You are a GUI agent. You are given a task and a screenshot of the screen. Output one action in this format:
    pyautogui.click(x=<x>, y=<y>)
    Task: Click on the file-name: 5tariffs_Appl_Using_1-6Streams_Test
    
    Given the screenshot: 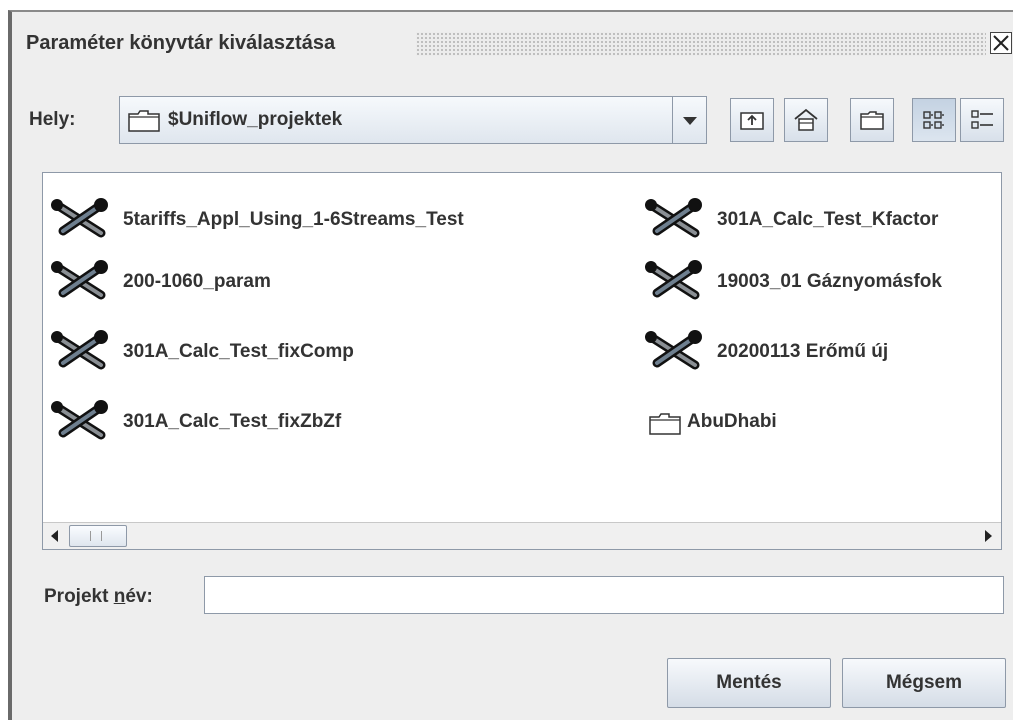 What is the action you would take?
    pyautogui.click(x=293, y=219)
    